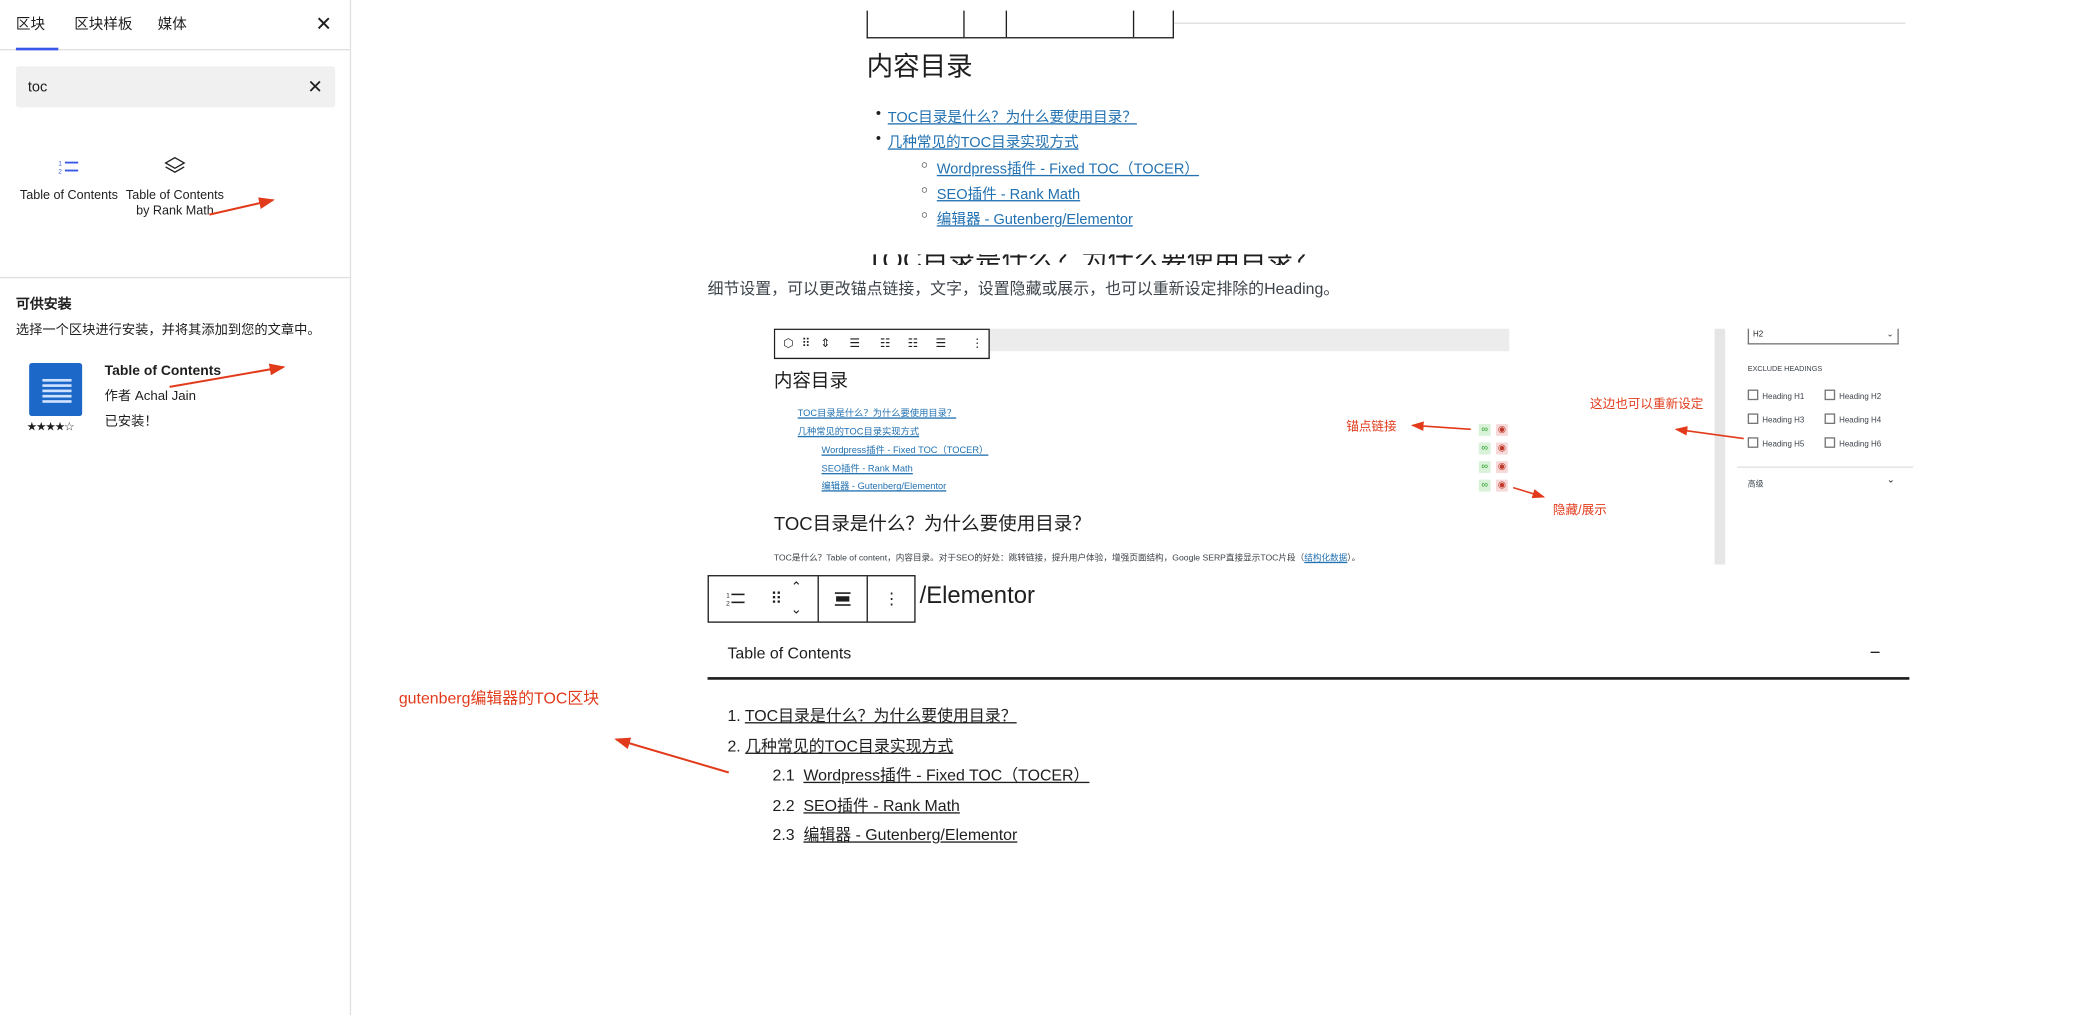 Image resolution: width=2075 pixels, height=1015 pixels. Describe the element at coordinates (175, 168) in the screenshot. I see `cube-icon` at that location.